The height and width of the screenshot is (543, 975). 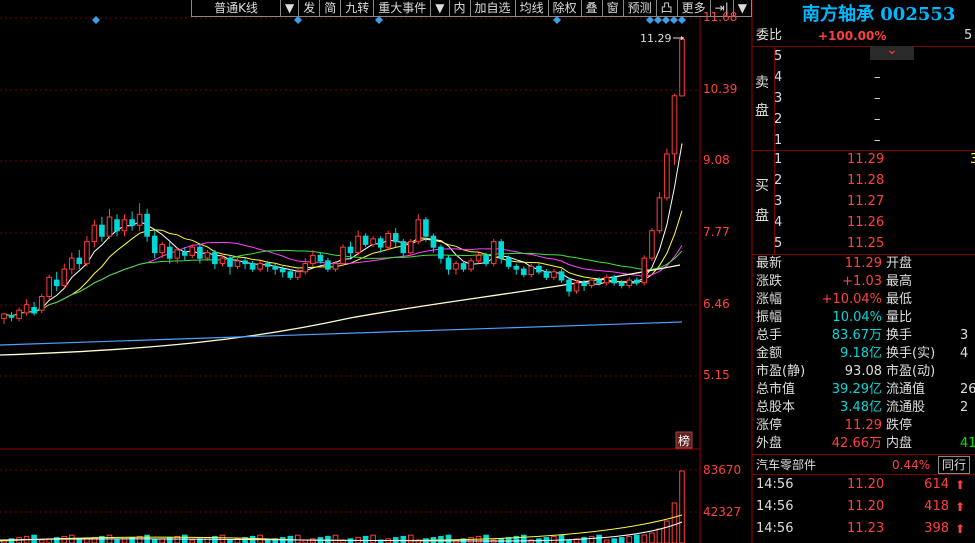 What do you see at coordinates (863, 223) in the screenshot?
I see `buy-row: 4 11.26` at bounding box center [863, 223].